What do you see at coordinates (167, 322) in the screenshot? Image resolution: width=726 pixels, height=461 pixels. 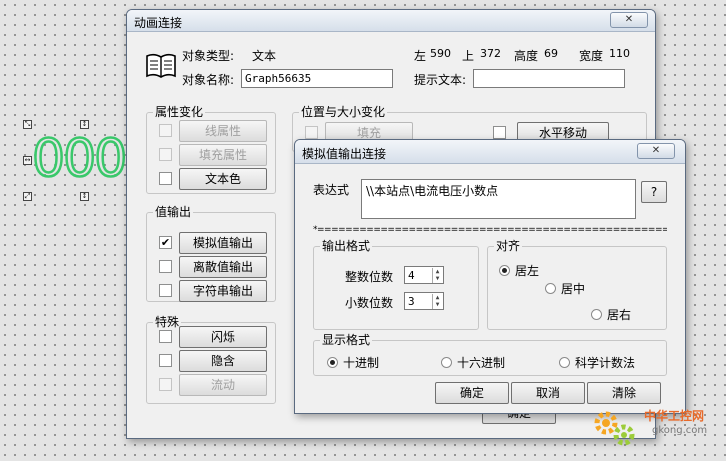 I see `special-title: 特殊` at bounding box center [167, 322].